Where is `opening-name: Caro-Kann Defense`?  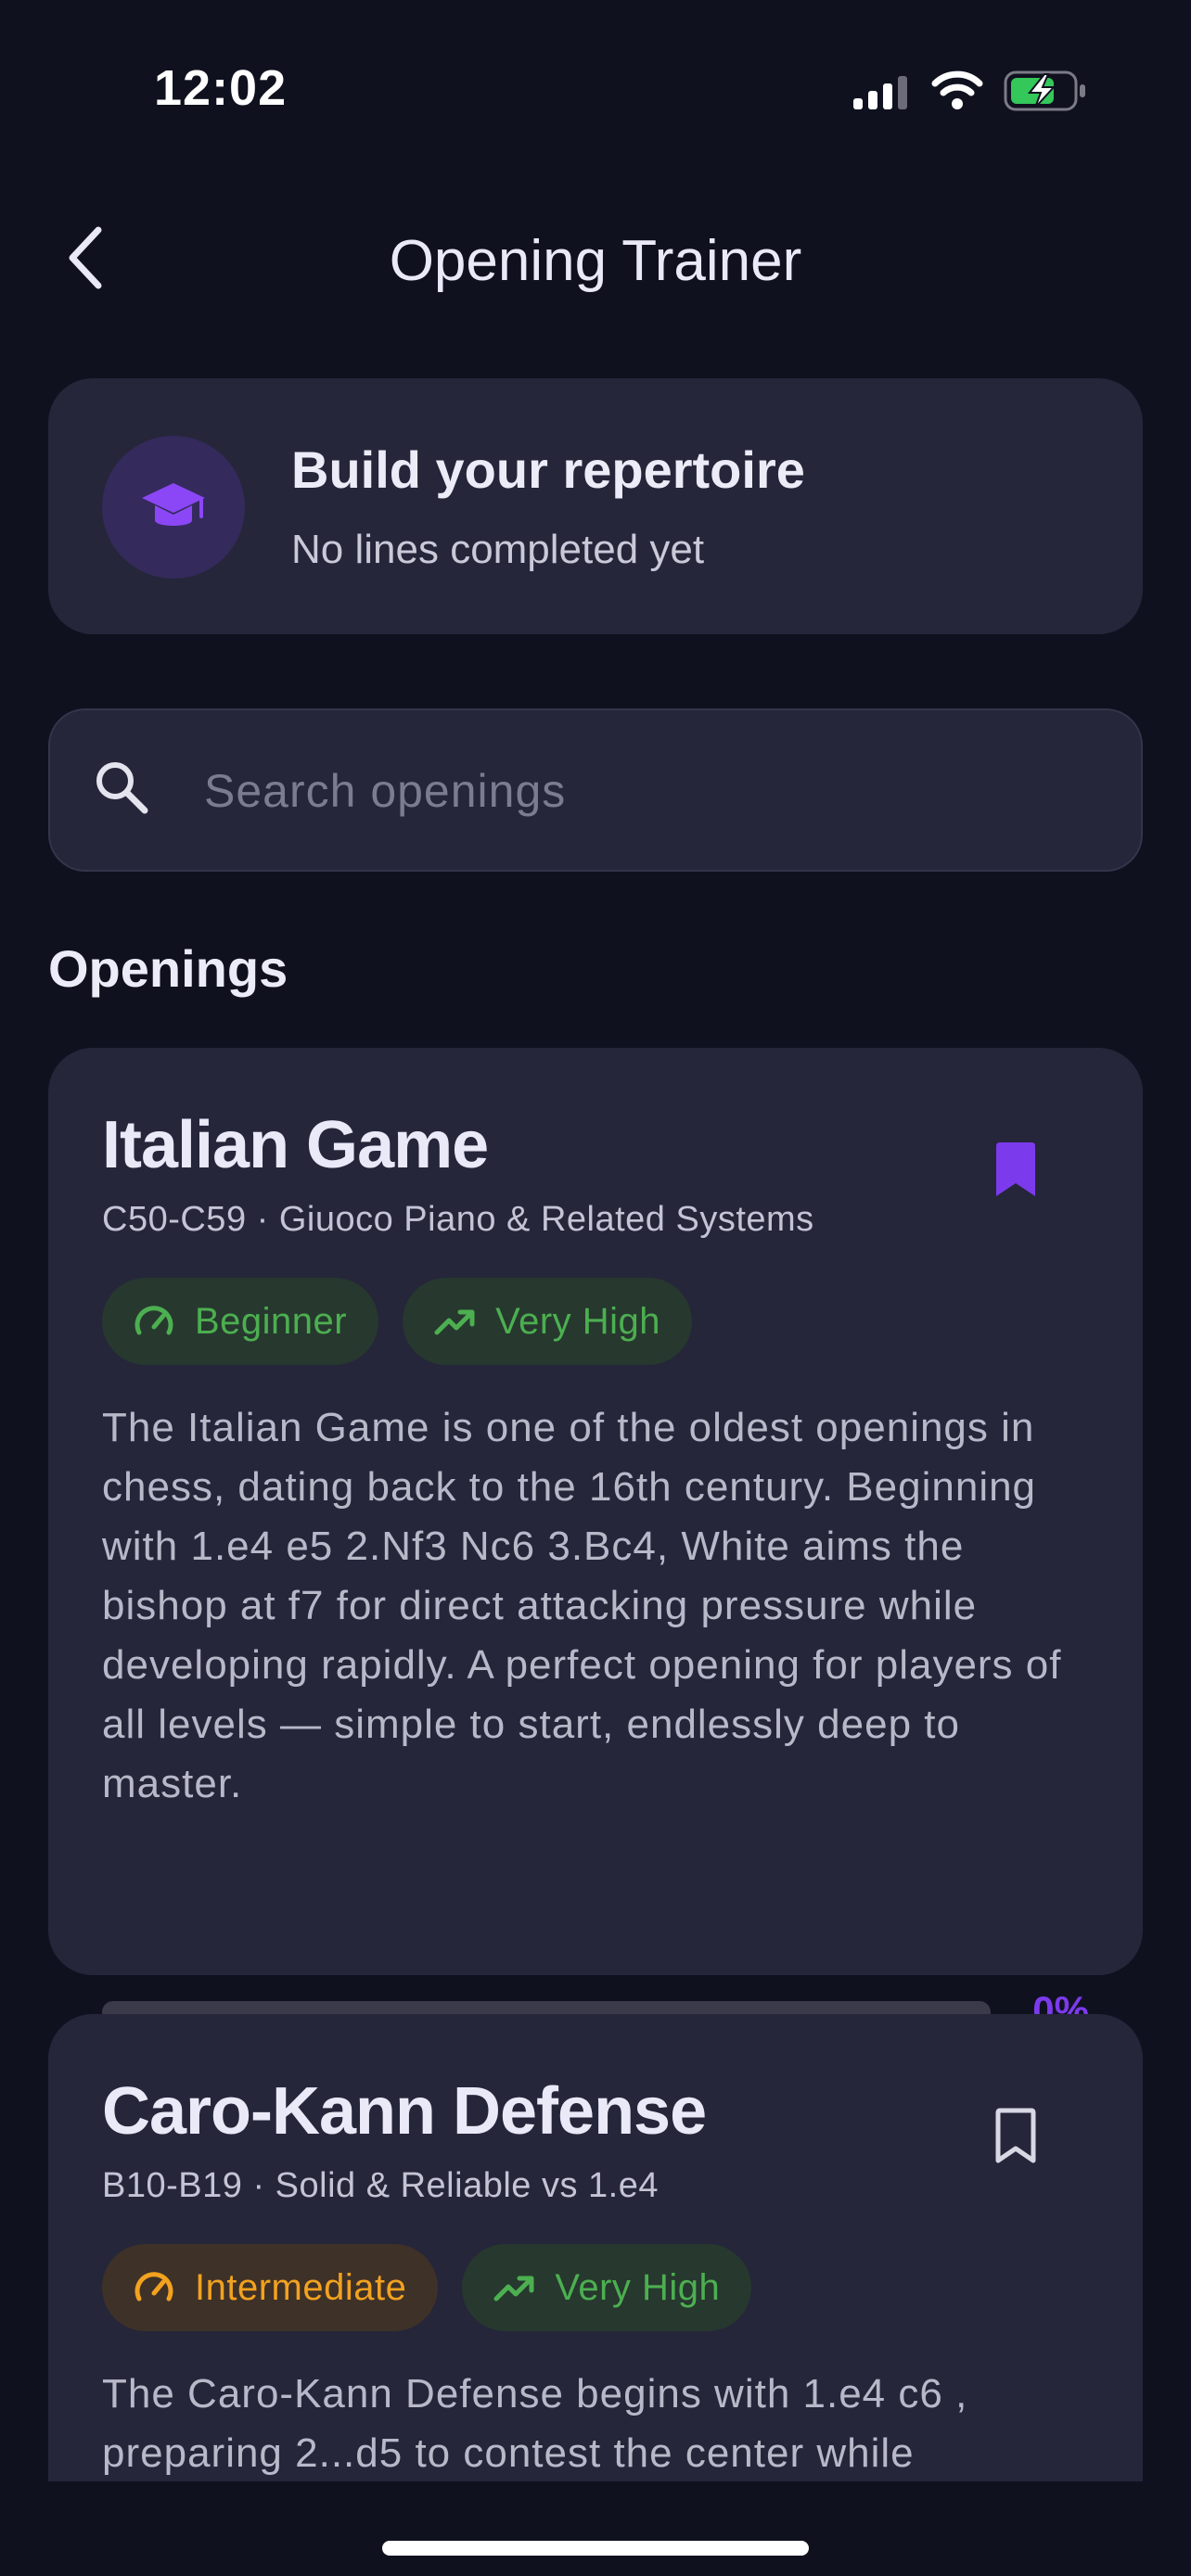
opening-name: Caro-Kann Defense is located at coordinates (404, 2111).